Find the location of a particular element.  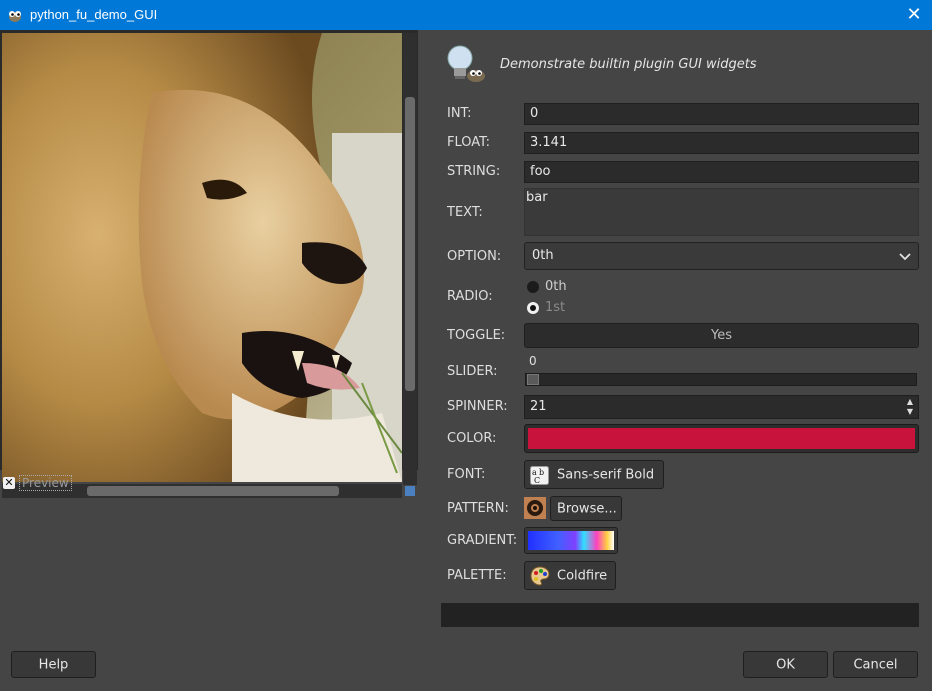

text-label: TEXT: is located at coordinates (465, 212).